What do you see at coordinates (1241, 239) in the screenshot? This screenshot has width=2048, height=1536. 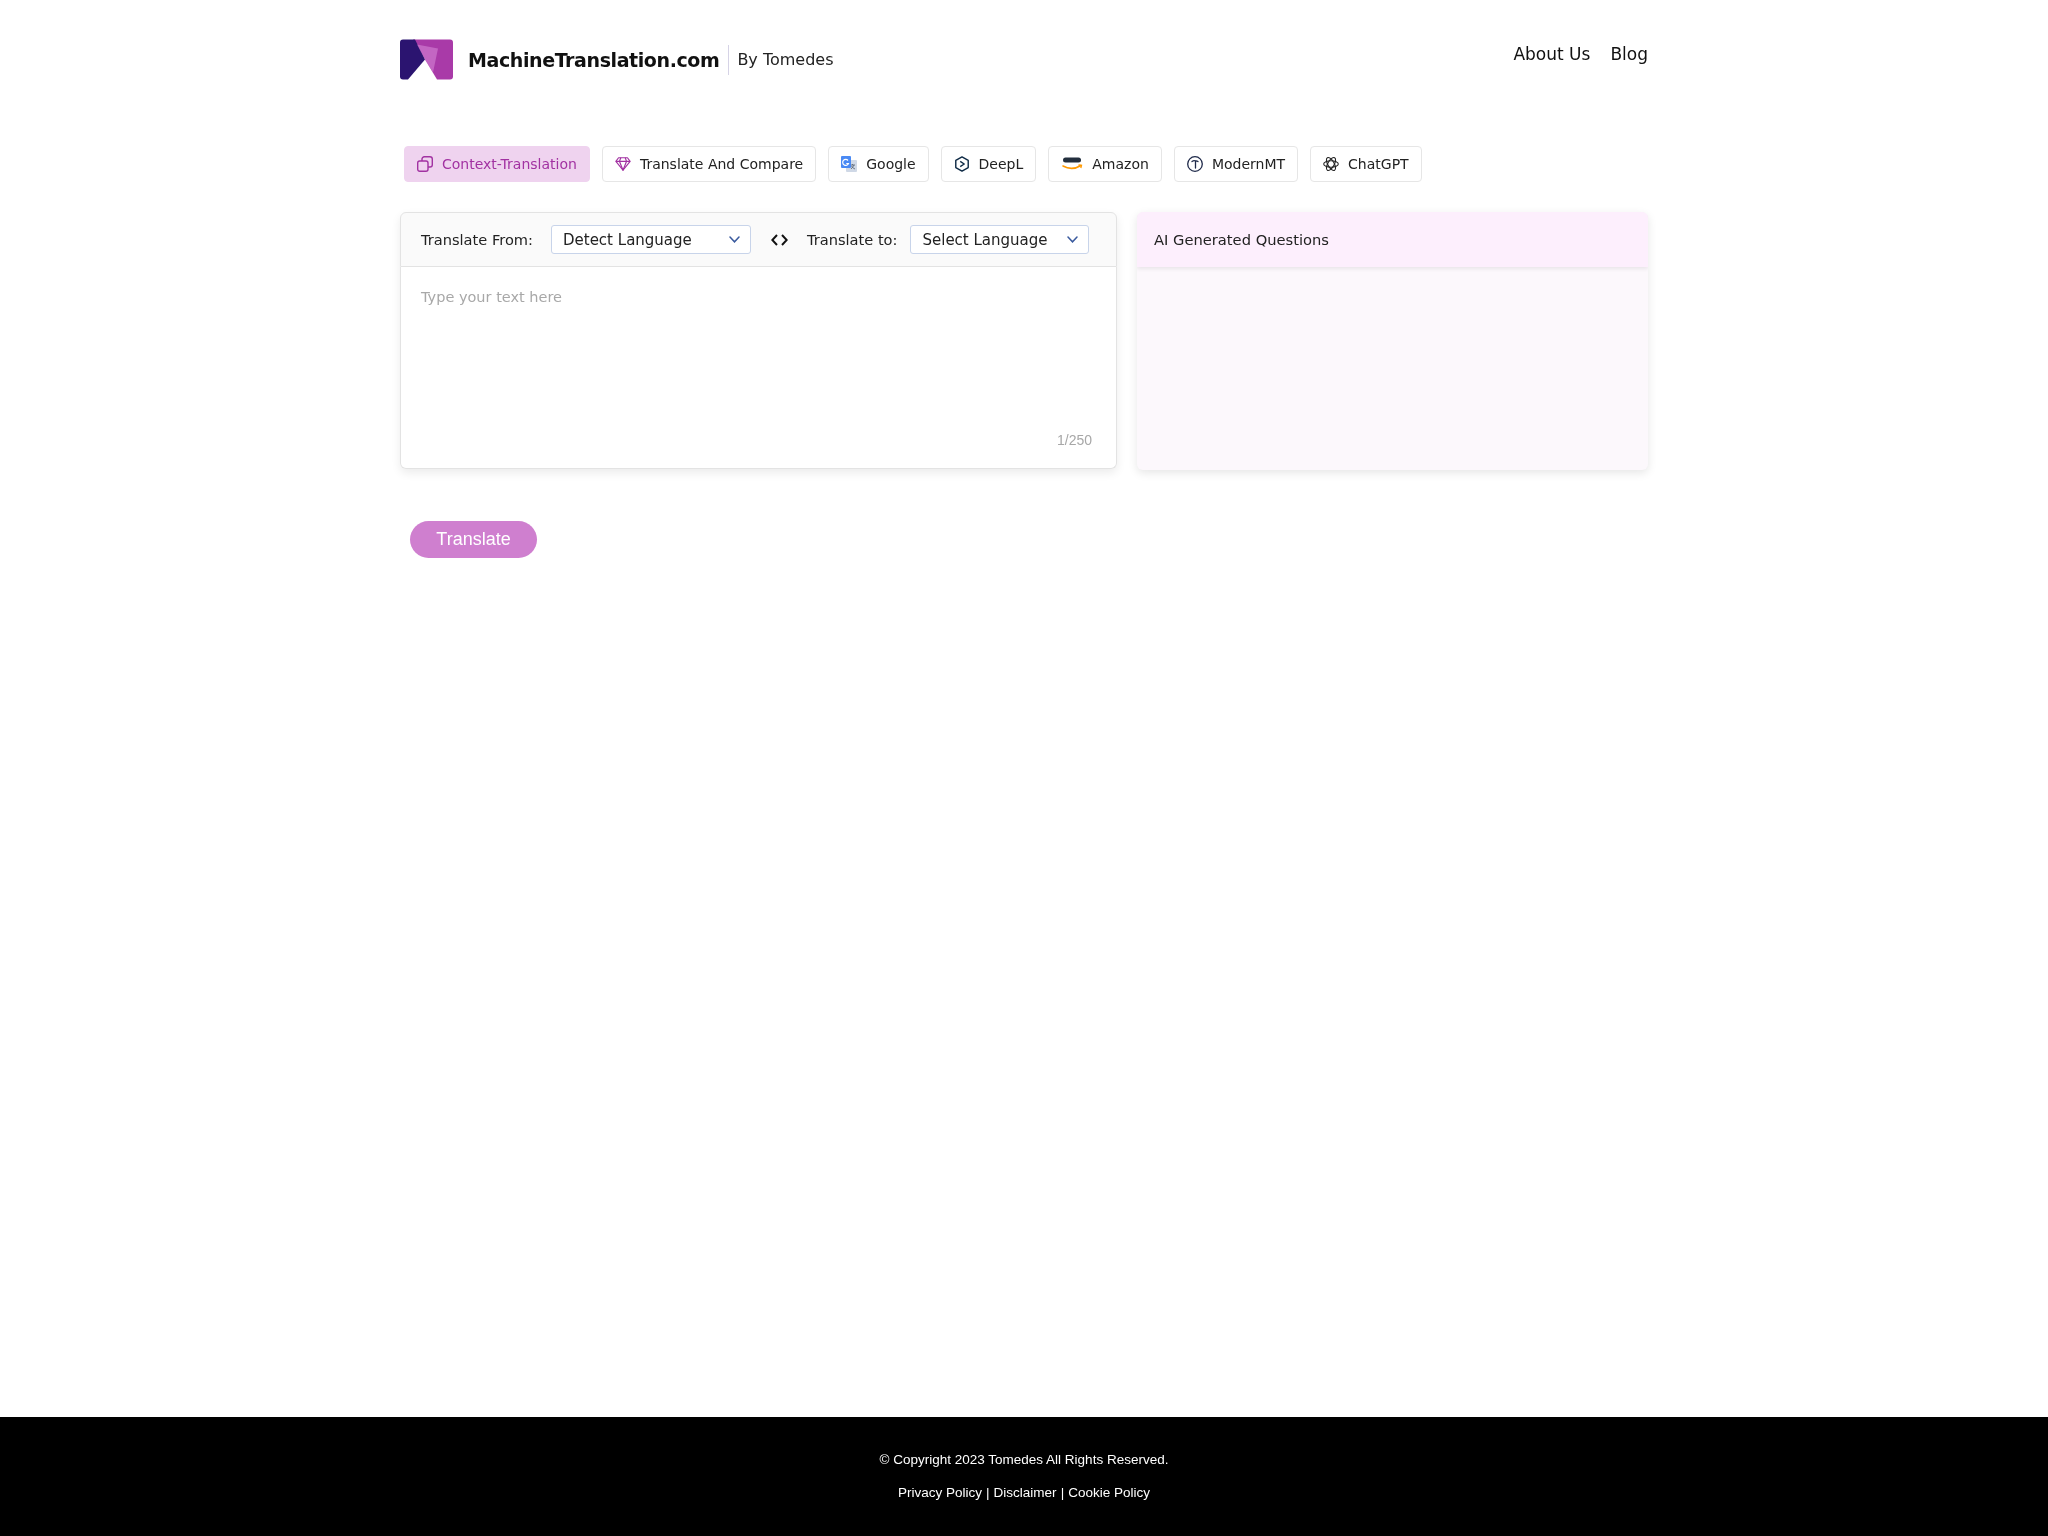 I see `panel-title: AI Generated Questions` at bounding box center [1241, 239].